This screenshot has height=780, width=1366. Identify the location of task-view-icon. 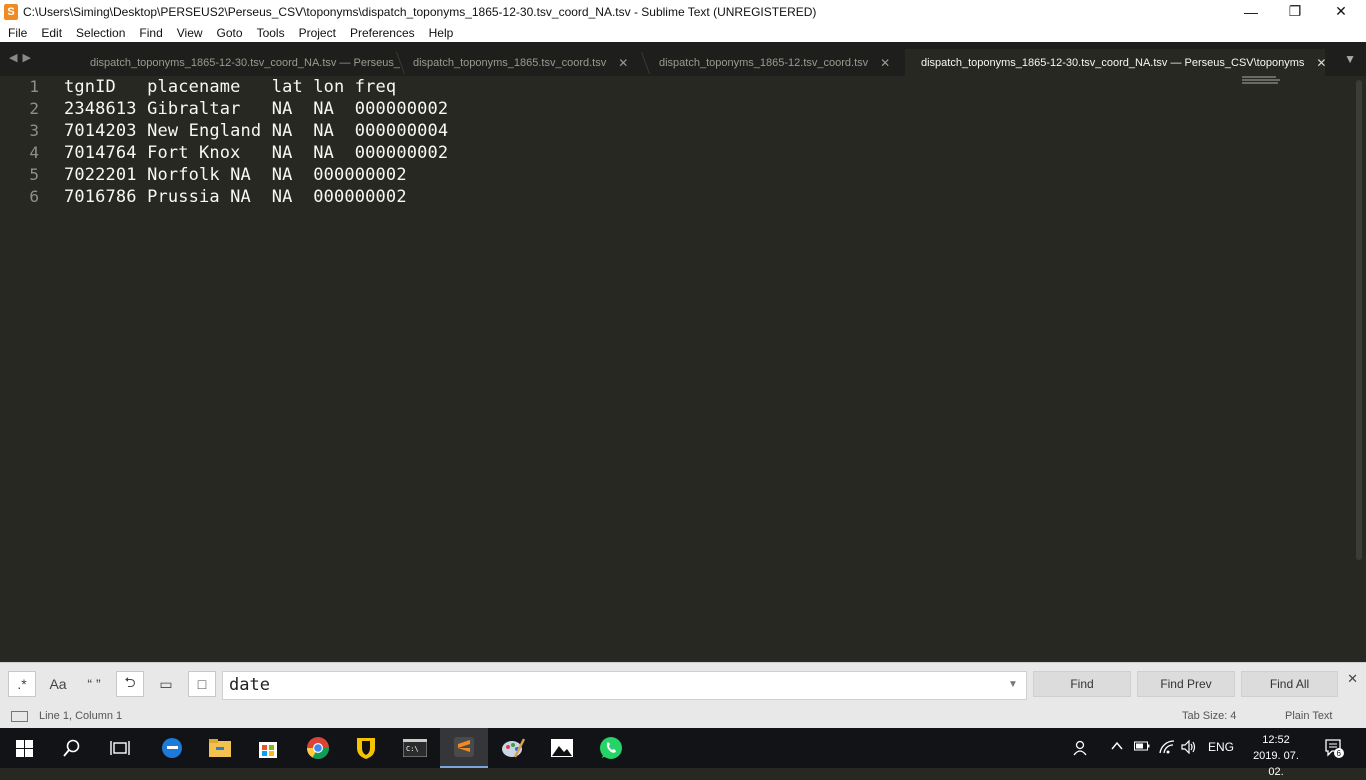
(120, 748).